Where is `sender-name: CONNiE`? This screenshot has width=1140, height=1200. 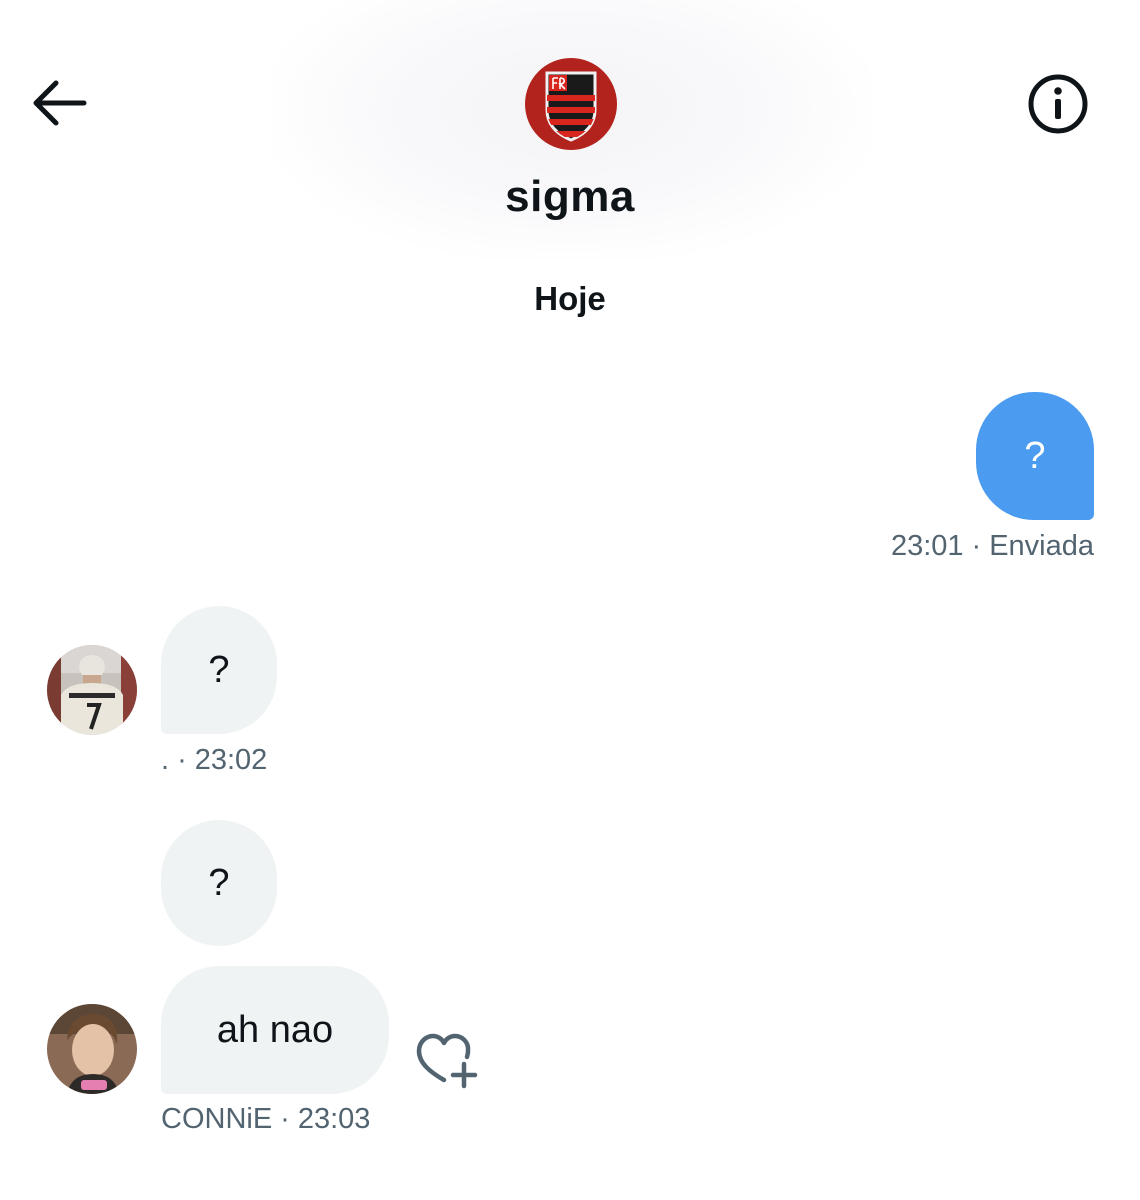
sender-name: CONNiE is located at coordinates (217, 1119).